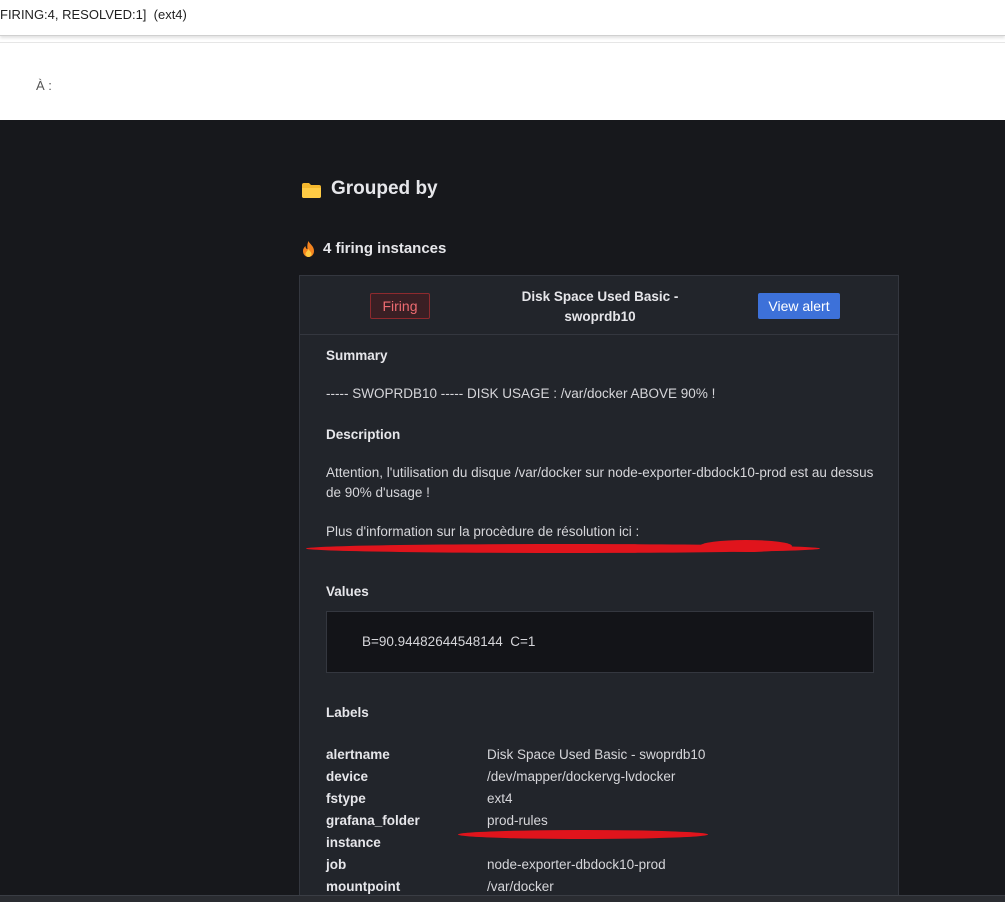  Describe the element at coordinates (311, 190) in the screenshot. I see `folder-icon` at that location.